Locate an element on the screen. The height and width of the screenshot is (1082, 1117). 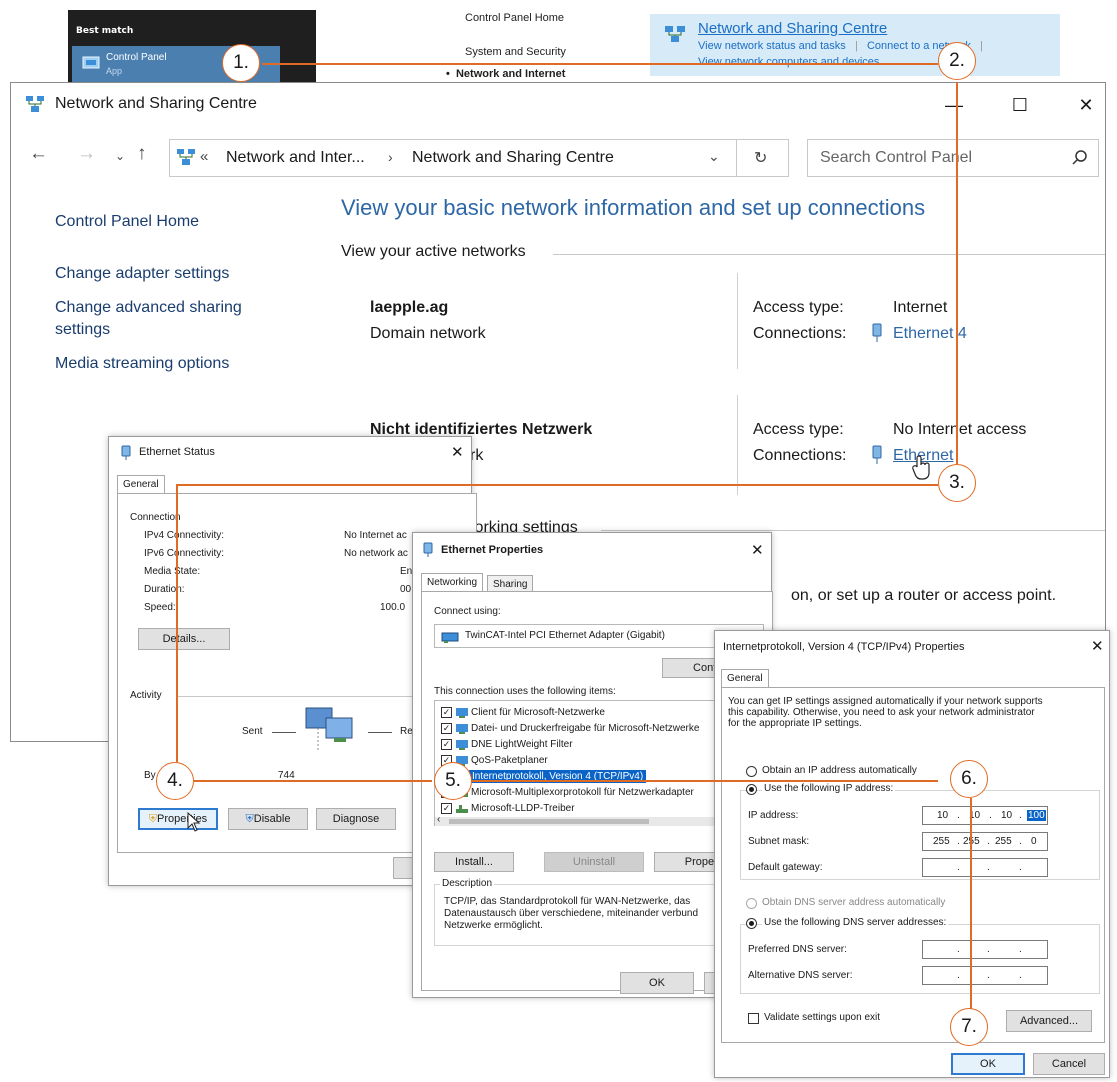
bytes-label-partial: By is located at coordinates (150, 775).